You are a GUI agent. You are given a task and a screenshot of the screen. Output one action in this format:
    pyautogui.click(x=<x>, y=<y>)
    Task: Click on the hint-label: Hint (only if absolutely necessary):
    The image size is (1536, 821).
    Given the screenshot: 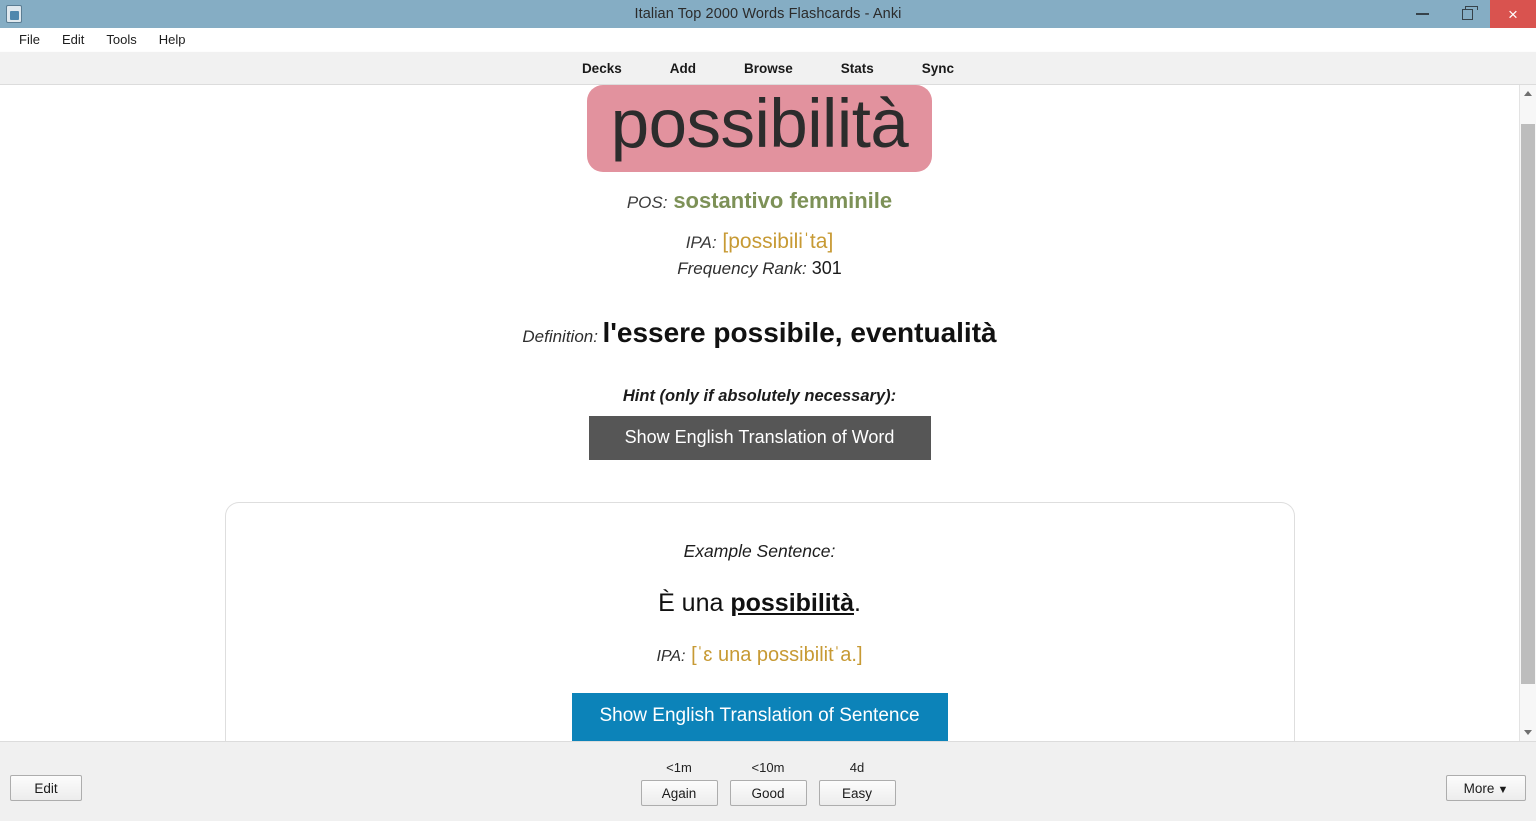 What is the action you would take?
    pyautogui.click(x=759, y=396)
    